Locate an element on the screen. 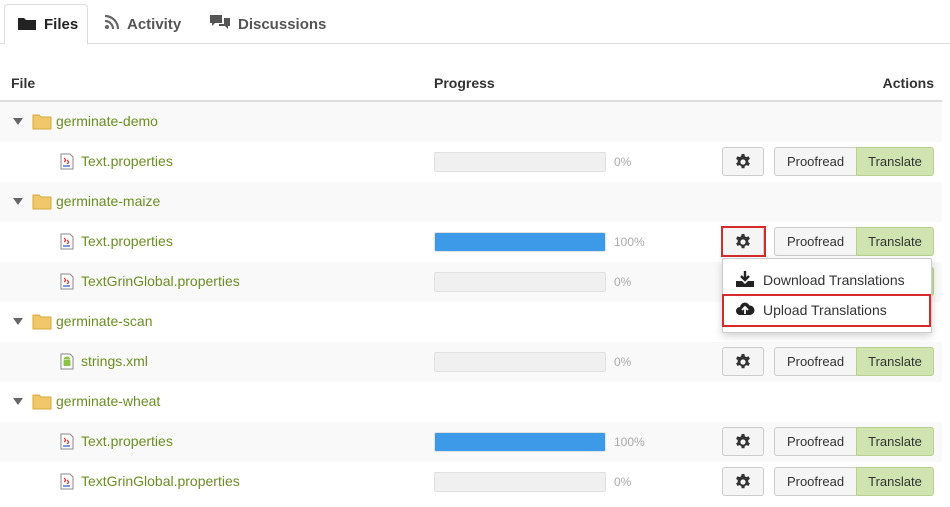 The height and width of the screenshot is (507, 950). folder-name: germinate-scan is located at coordinates (104, 321).